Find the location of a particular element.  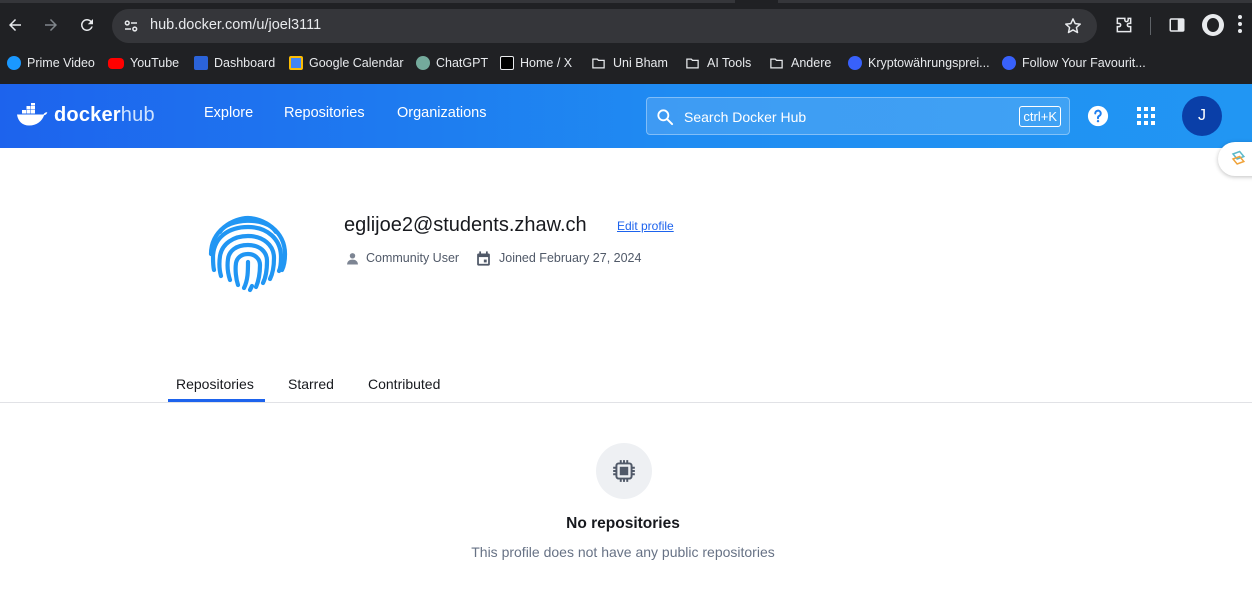

bookmark-chatgpt: ChatGPT is located at coordinates (452, 63).